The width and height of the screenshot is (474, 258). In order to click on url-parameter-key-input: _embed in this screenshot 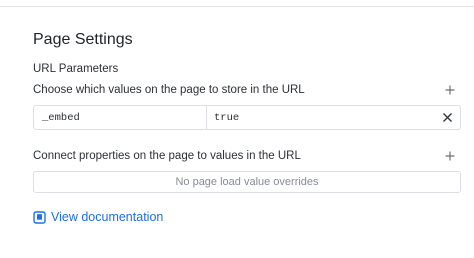, I will do `click(120, 117)`.